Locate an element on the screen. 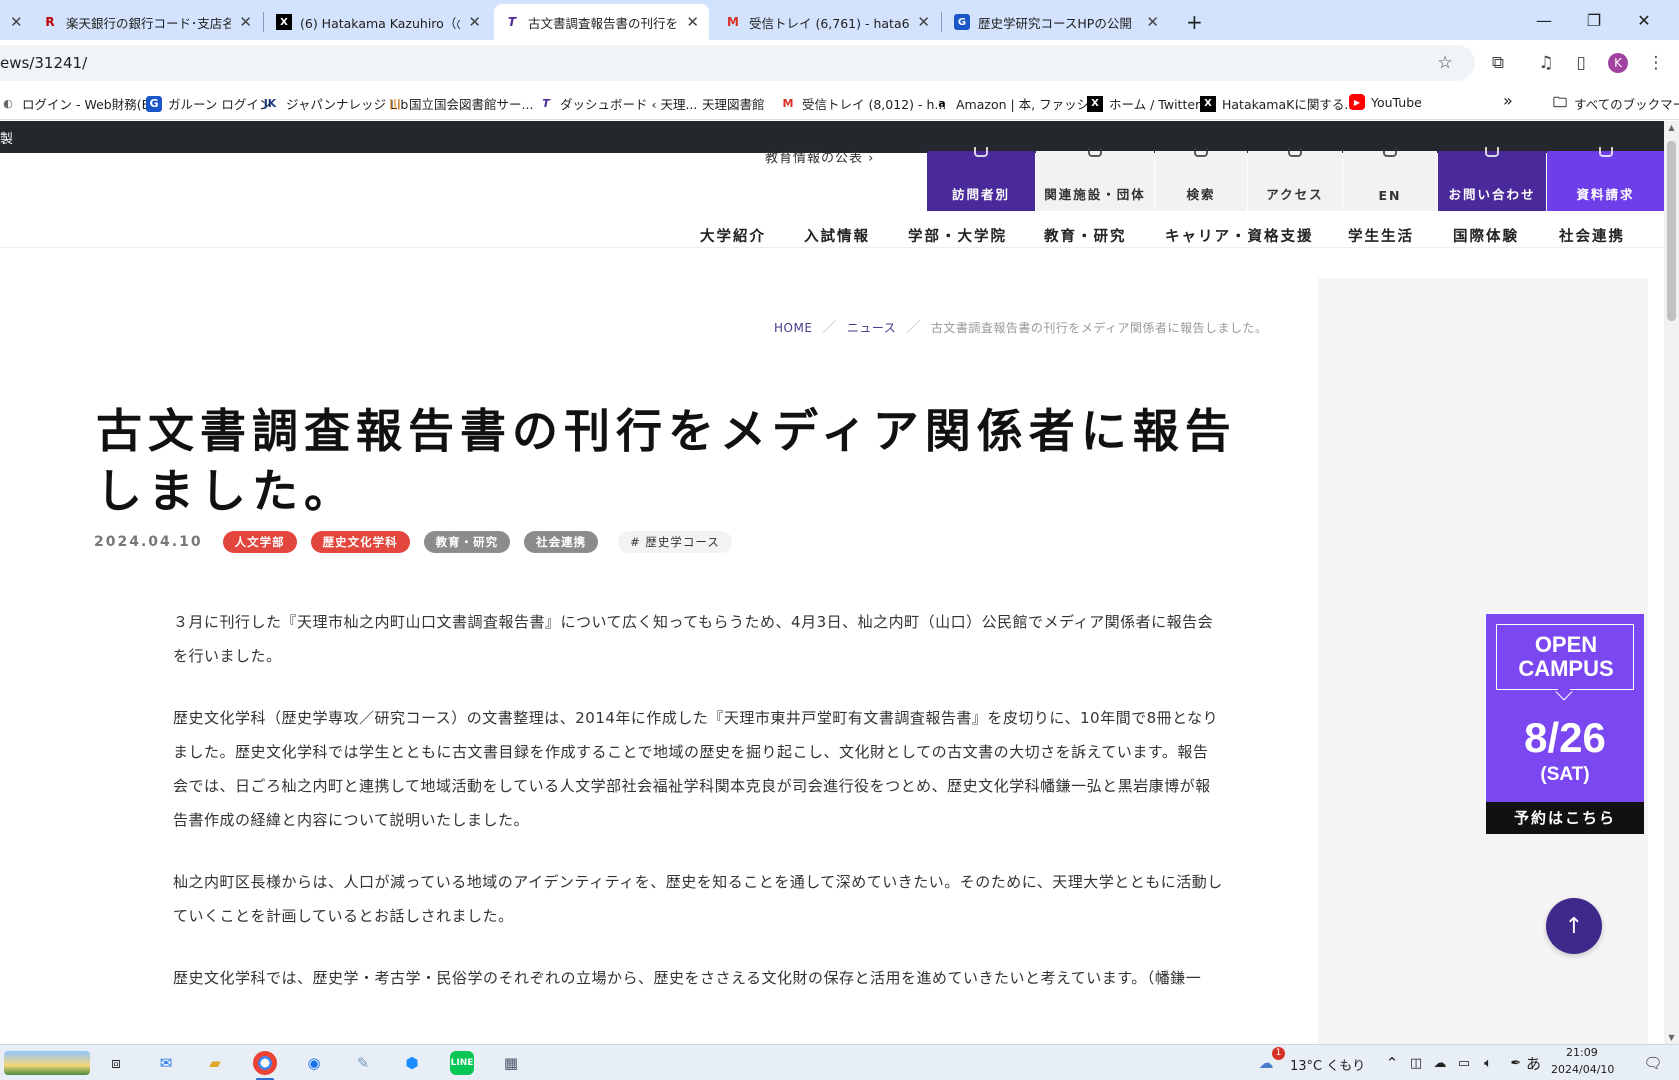 Image resolution: width=1679 pixels, height=1080 pixels. tab-active-article: T 古文書調査報告書の刊行をメディア ✕ is located at coordinates (601, 22).